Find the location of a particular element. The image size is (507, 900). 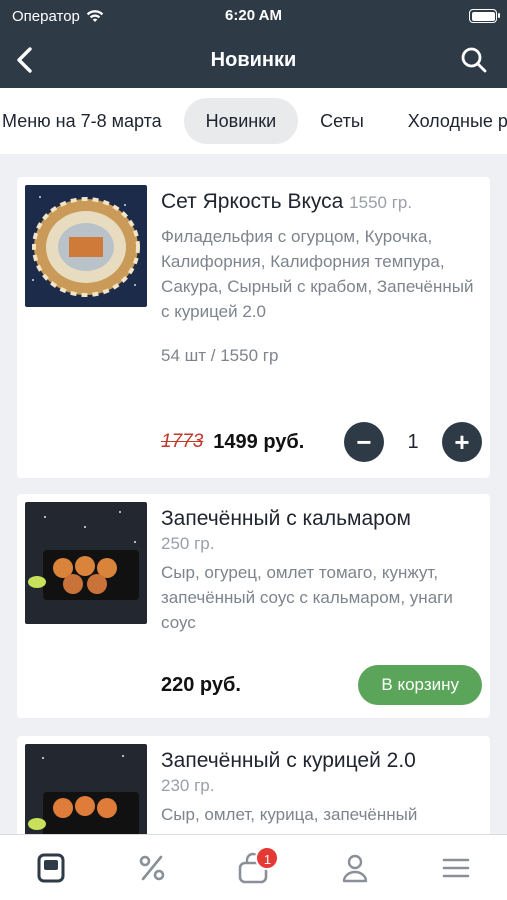

nav-promotions is located at coordinates (152, 868).